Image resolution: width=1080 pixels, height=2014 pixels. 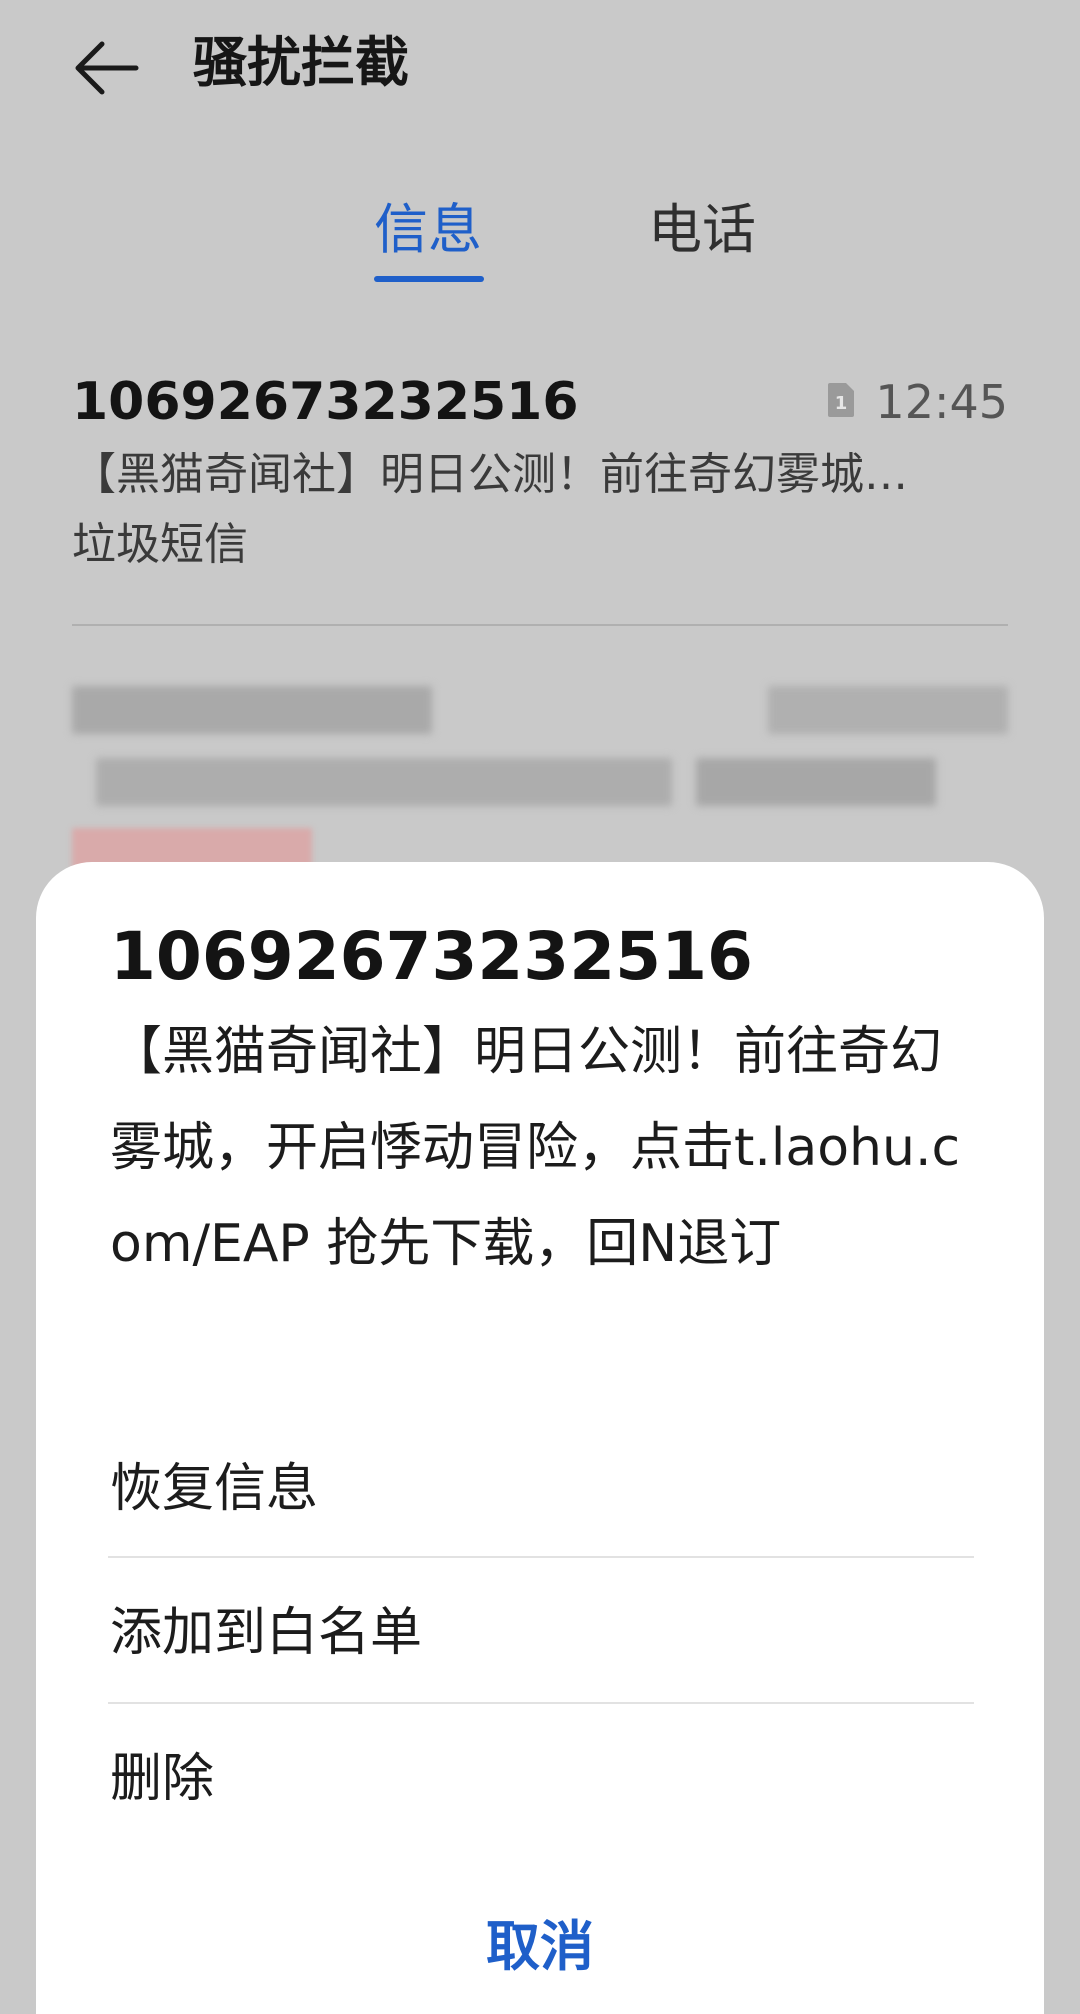 I want to click on tab-bar: 信息 电话, so click(x=540, y=240).